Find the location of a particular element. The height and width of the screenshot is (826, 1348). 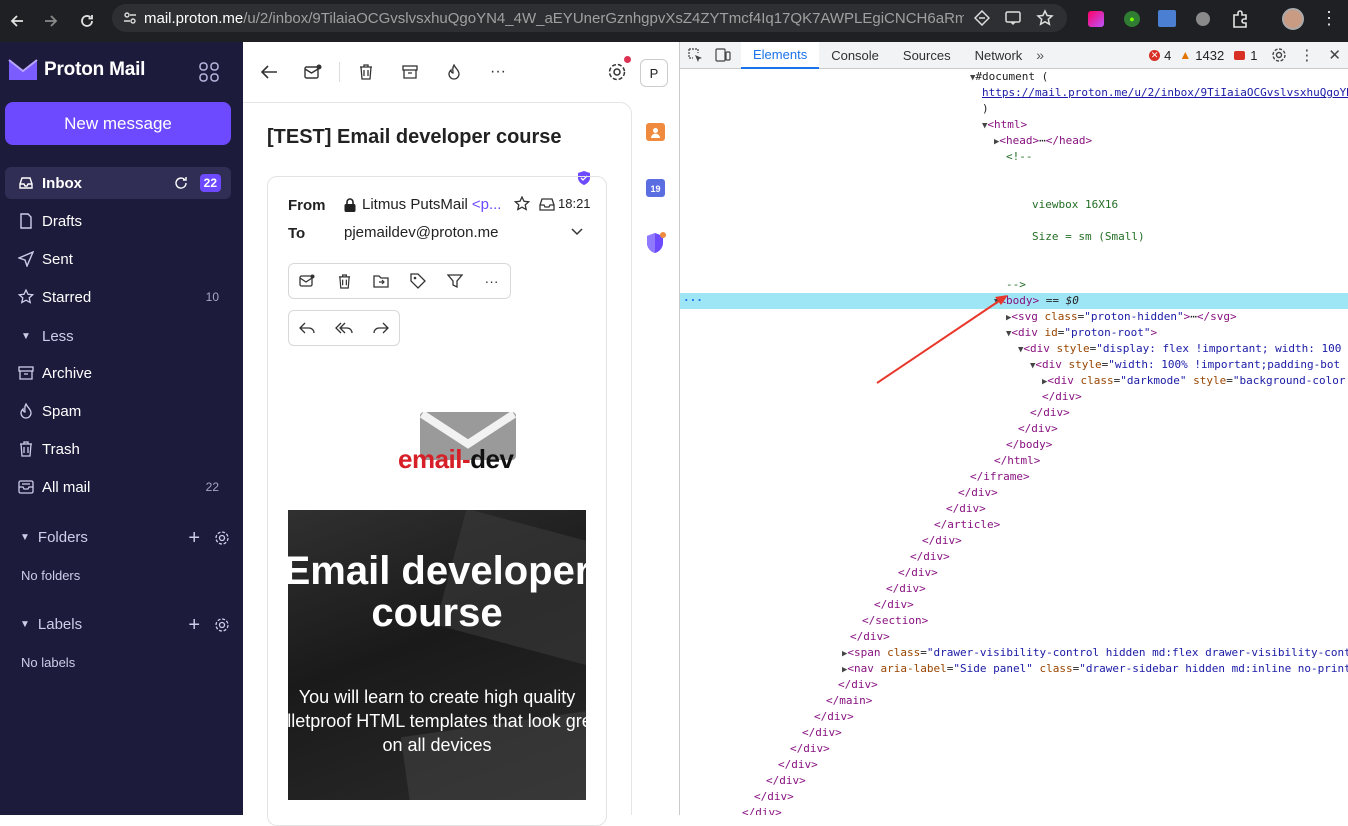

back-arrow-icon is located at coordinates (269, 72).